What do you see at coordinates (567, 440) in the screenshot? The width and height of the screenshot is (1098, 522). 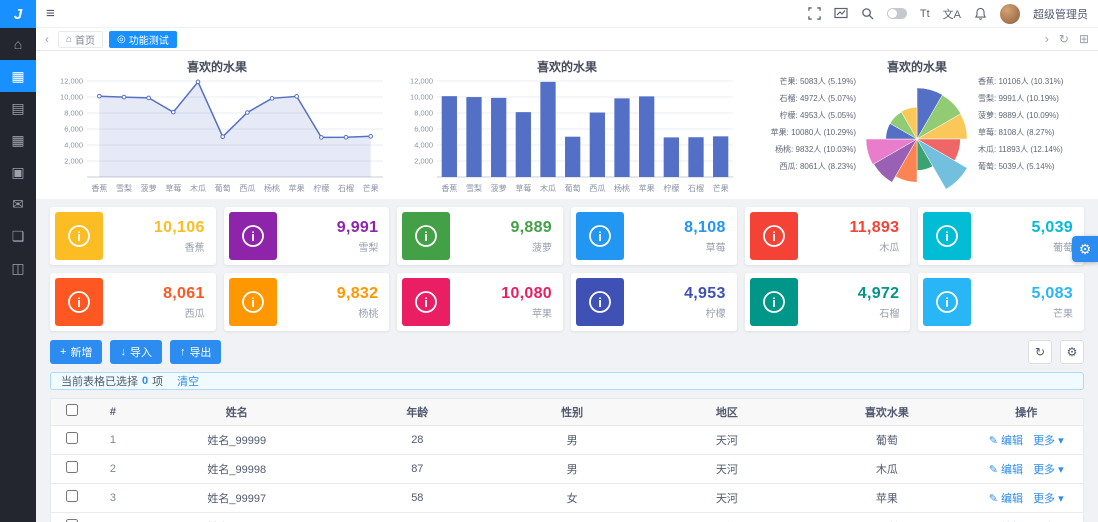 I see `table-row: 1 姓名_99999 28 男天河 葡萄 ✎ 编辑 更多 ▾` at bounding box center [567, 440].